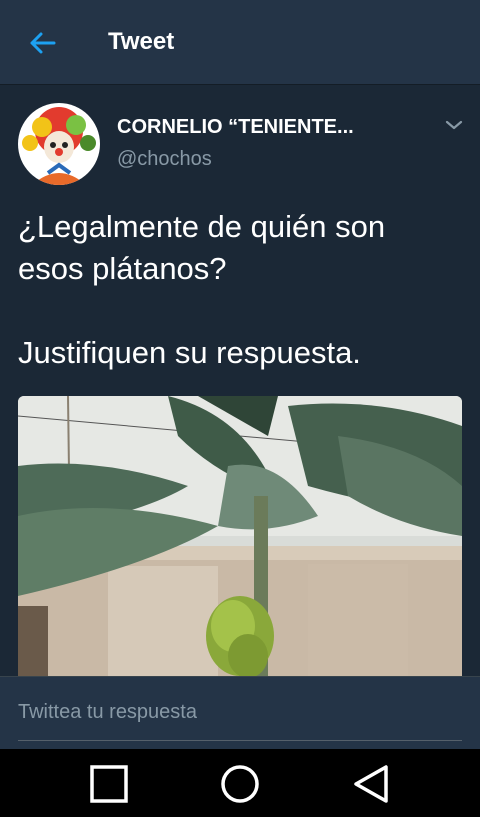 This screenshot has height=817, width=480. Describe the element at coordinates (164, 159) in the screenshot. I see `author-handle: @chochos` at that location.